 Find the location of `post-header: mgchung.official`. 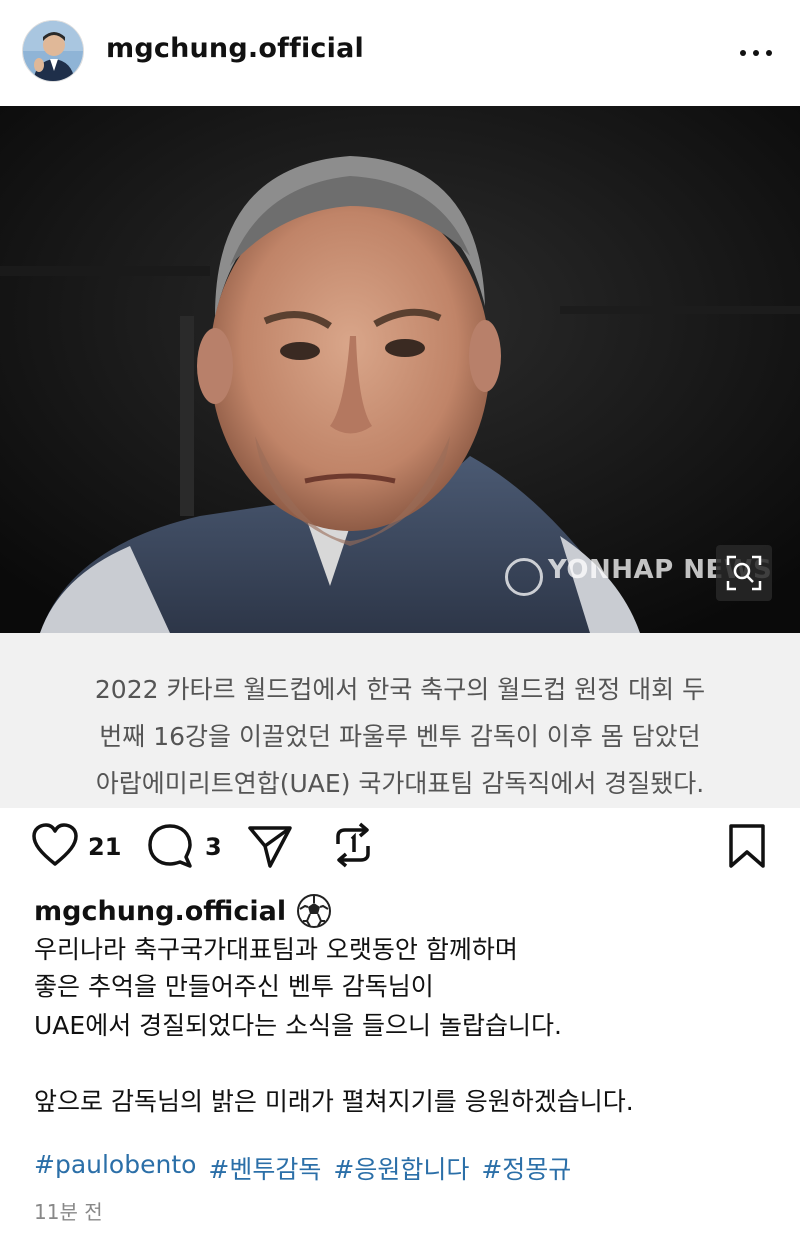

post-header: mgchung.official is located at coordinates (400, 53).